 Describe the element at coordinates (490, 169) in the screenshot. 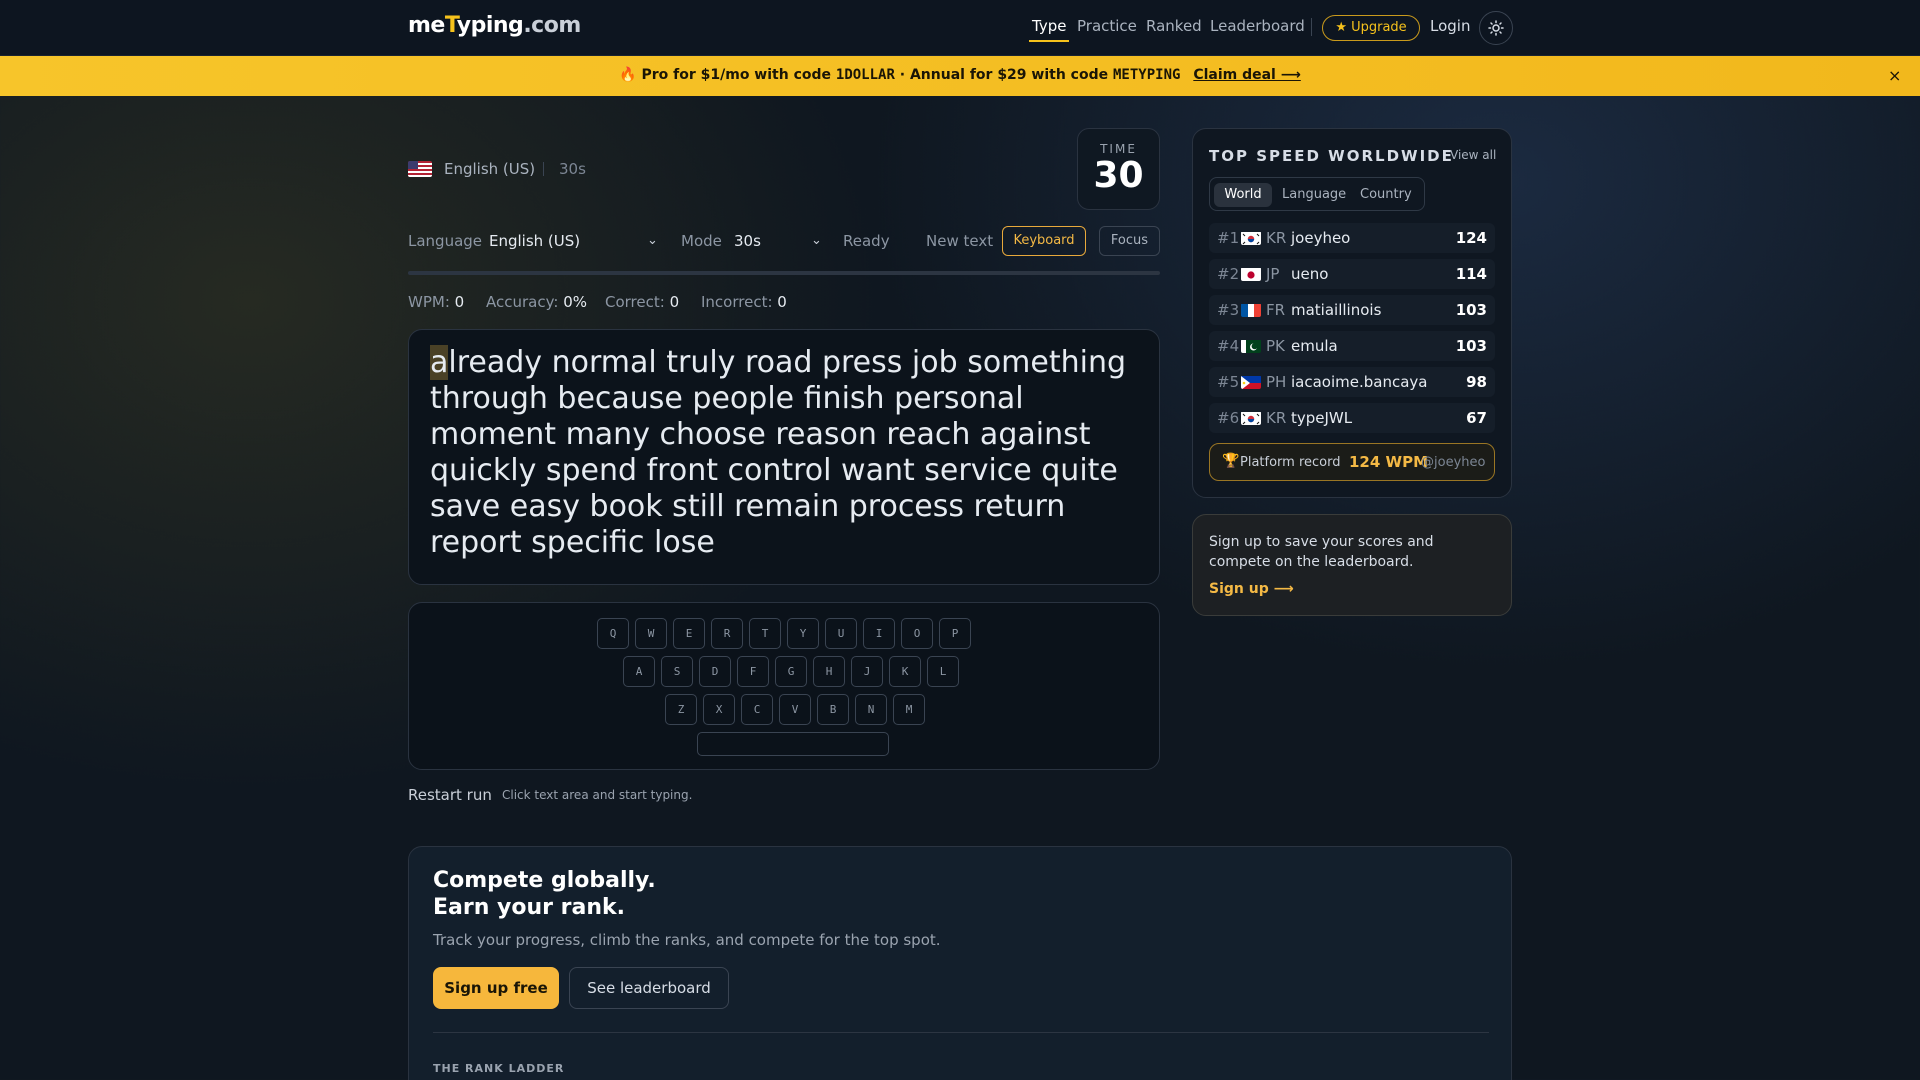

I see `current-language: English (US)` at that location.